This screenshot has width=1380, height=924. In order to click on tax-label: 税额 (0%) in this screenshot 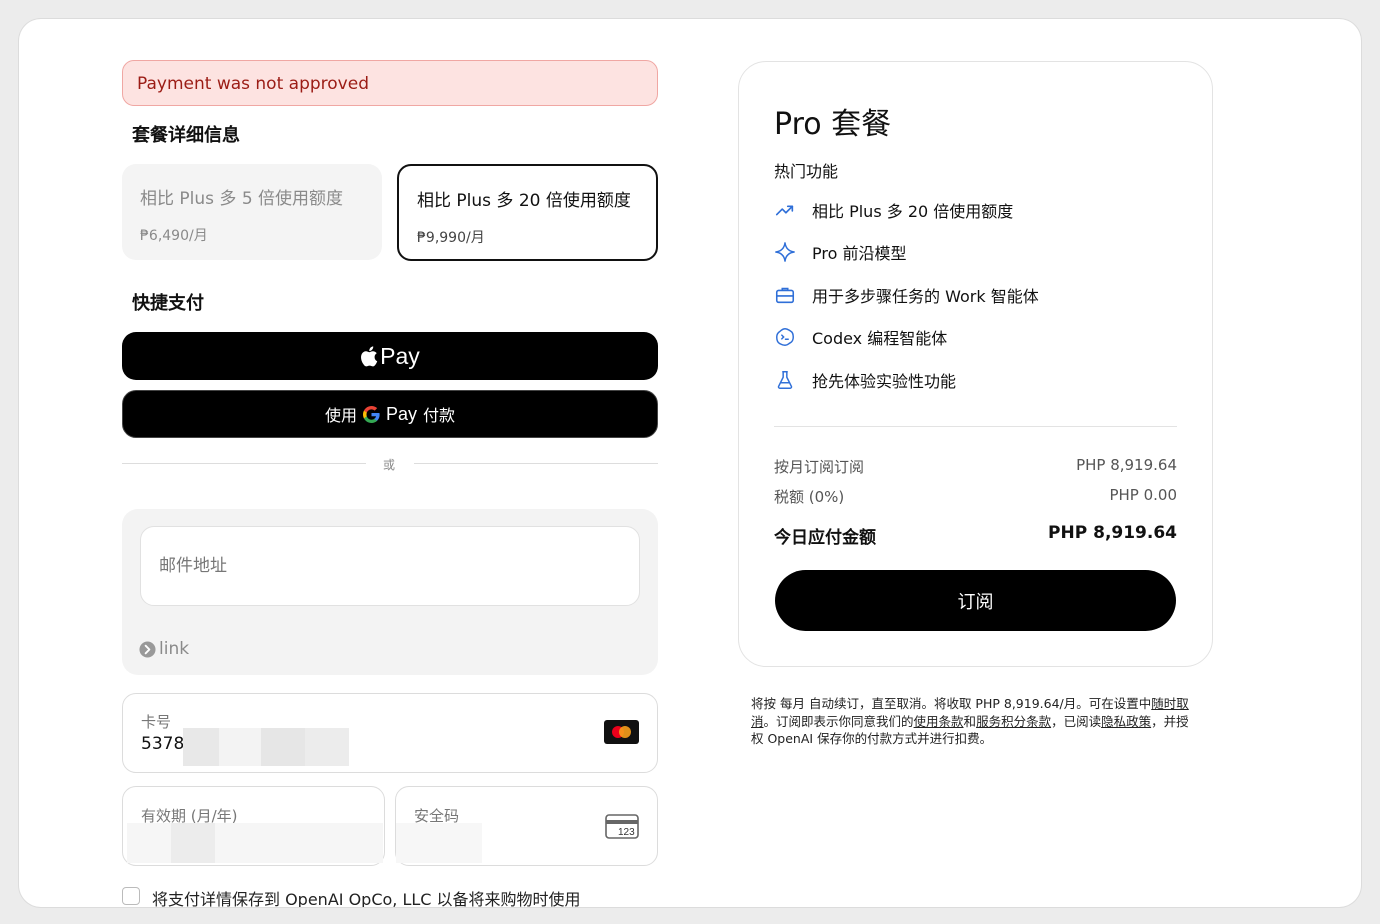, I will do `click(809, 497)`.